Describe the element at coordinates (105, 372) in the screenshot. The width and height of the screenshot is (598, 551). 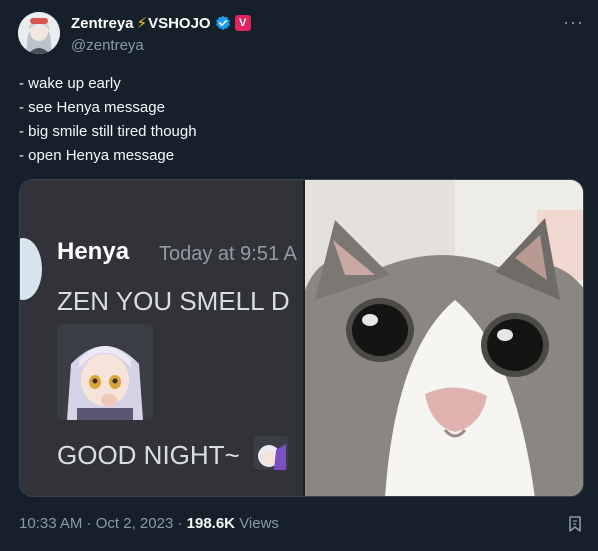
I see `anime-emote-image` at that location.